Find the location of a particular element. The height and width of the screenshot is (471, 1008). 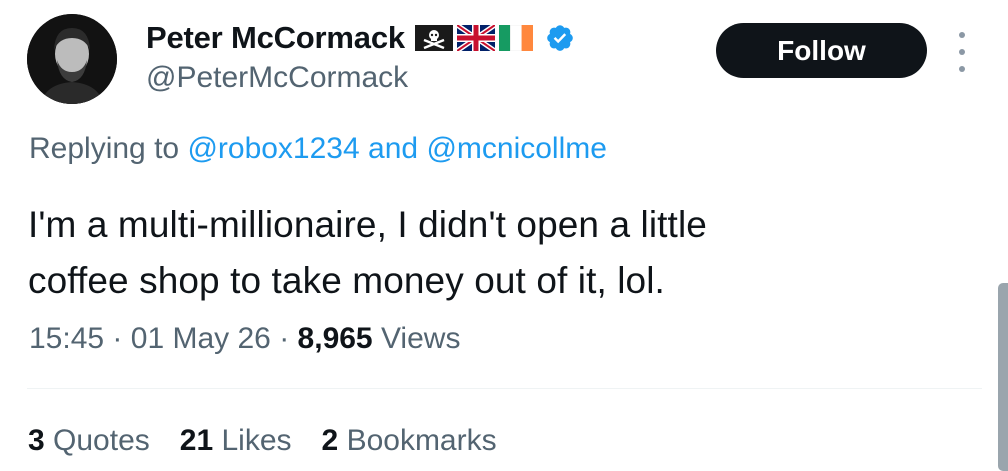

avatar is located at coordinates (72, 59).